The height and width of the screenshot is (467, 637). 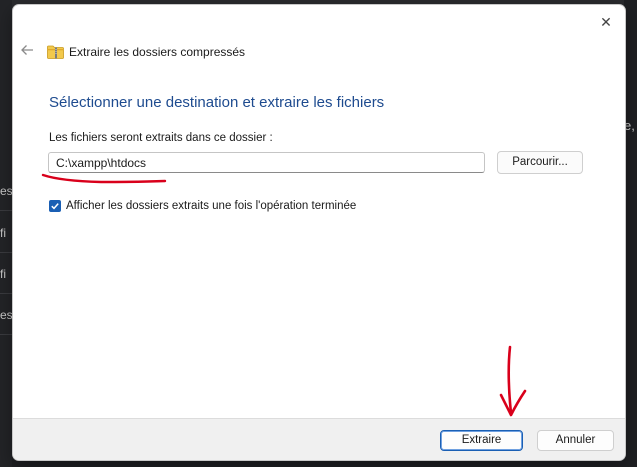 I want to click on back-arrow-icon, so click(x=27, y=50).